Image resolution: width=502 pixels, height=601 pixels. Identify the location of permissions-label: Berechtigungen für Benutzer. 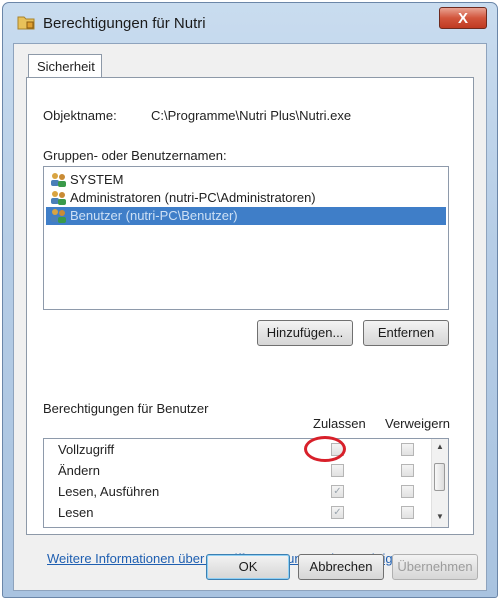
(126, 408).